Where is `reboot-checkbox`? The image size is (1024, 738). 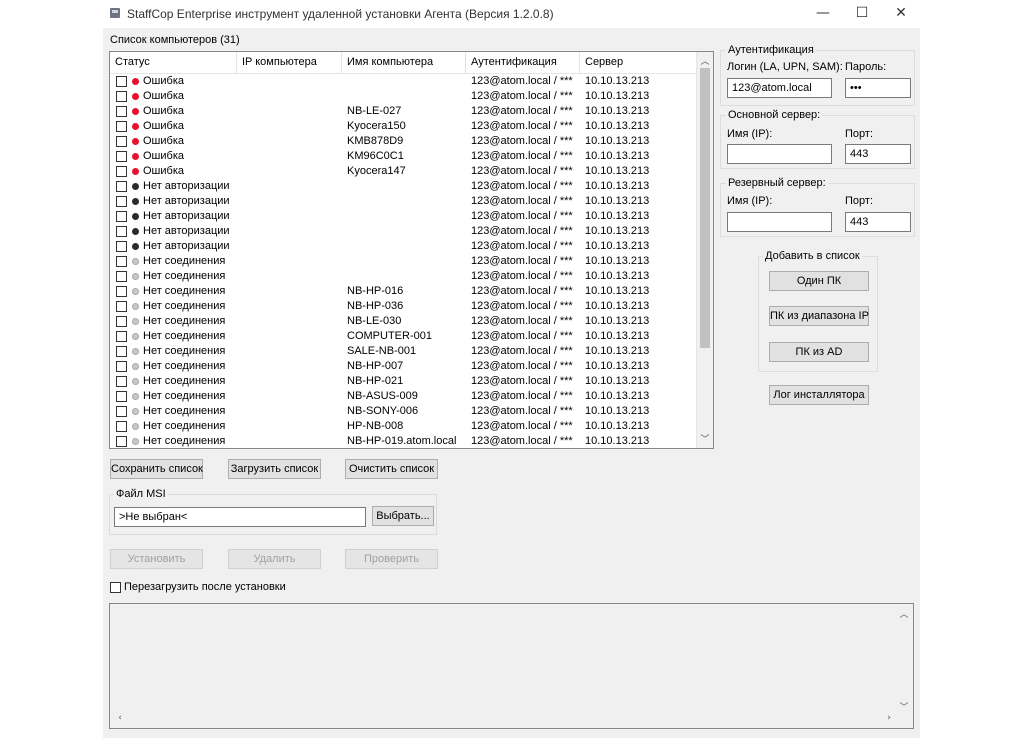 reboot-checkbox is located at coordinates (115, 587).